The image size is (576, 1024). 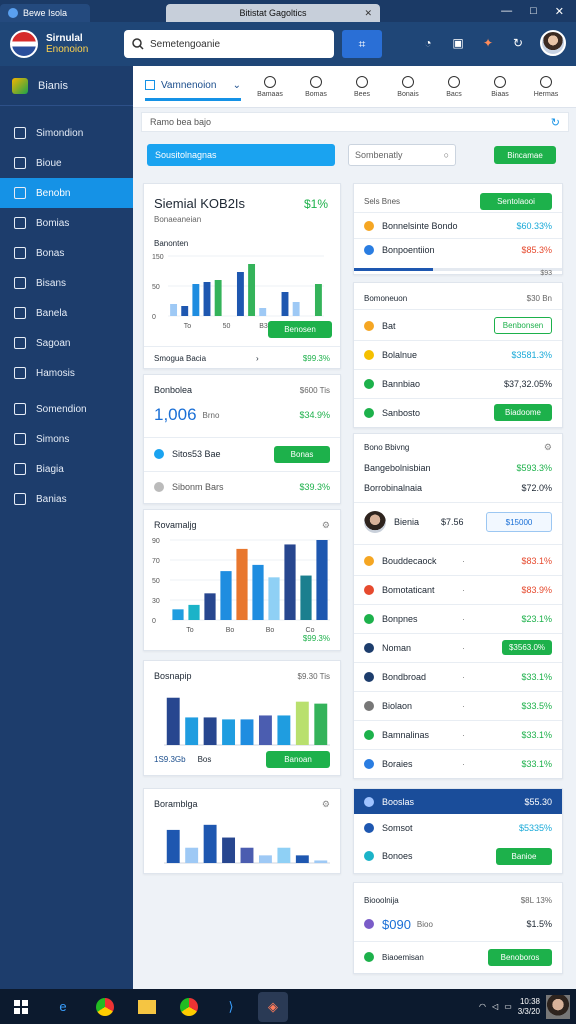 What do you see at coordinates (66, 133) in the screenshot?
I see `sidebar-item: Simondion` at bounding box center [66, 133].